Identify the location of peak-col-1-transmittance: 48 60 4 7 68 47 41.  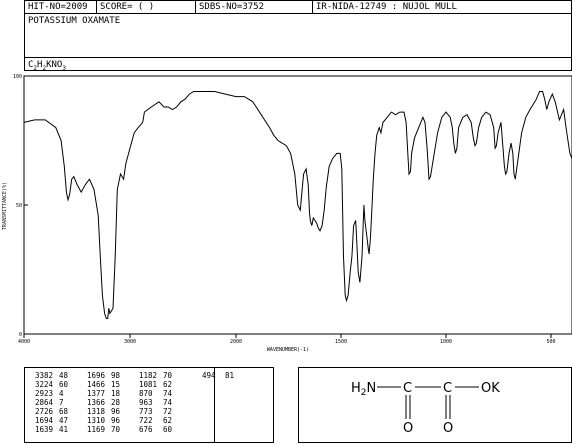
(64, 402).